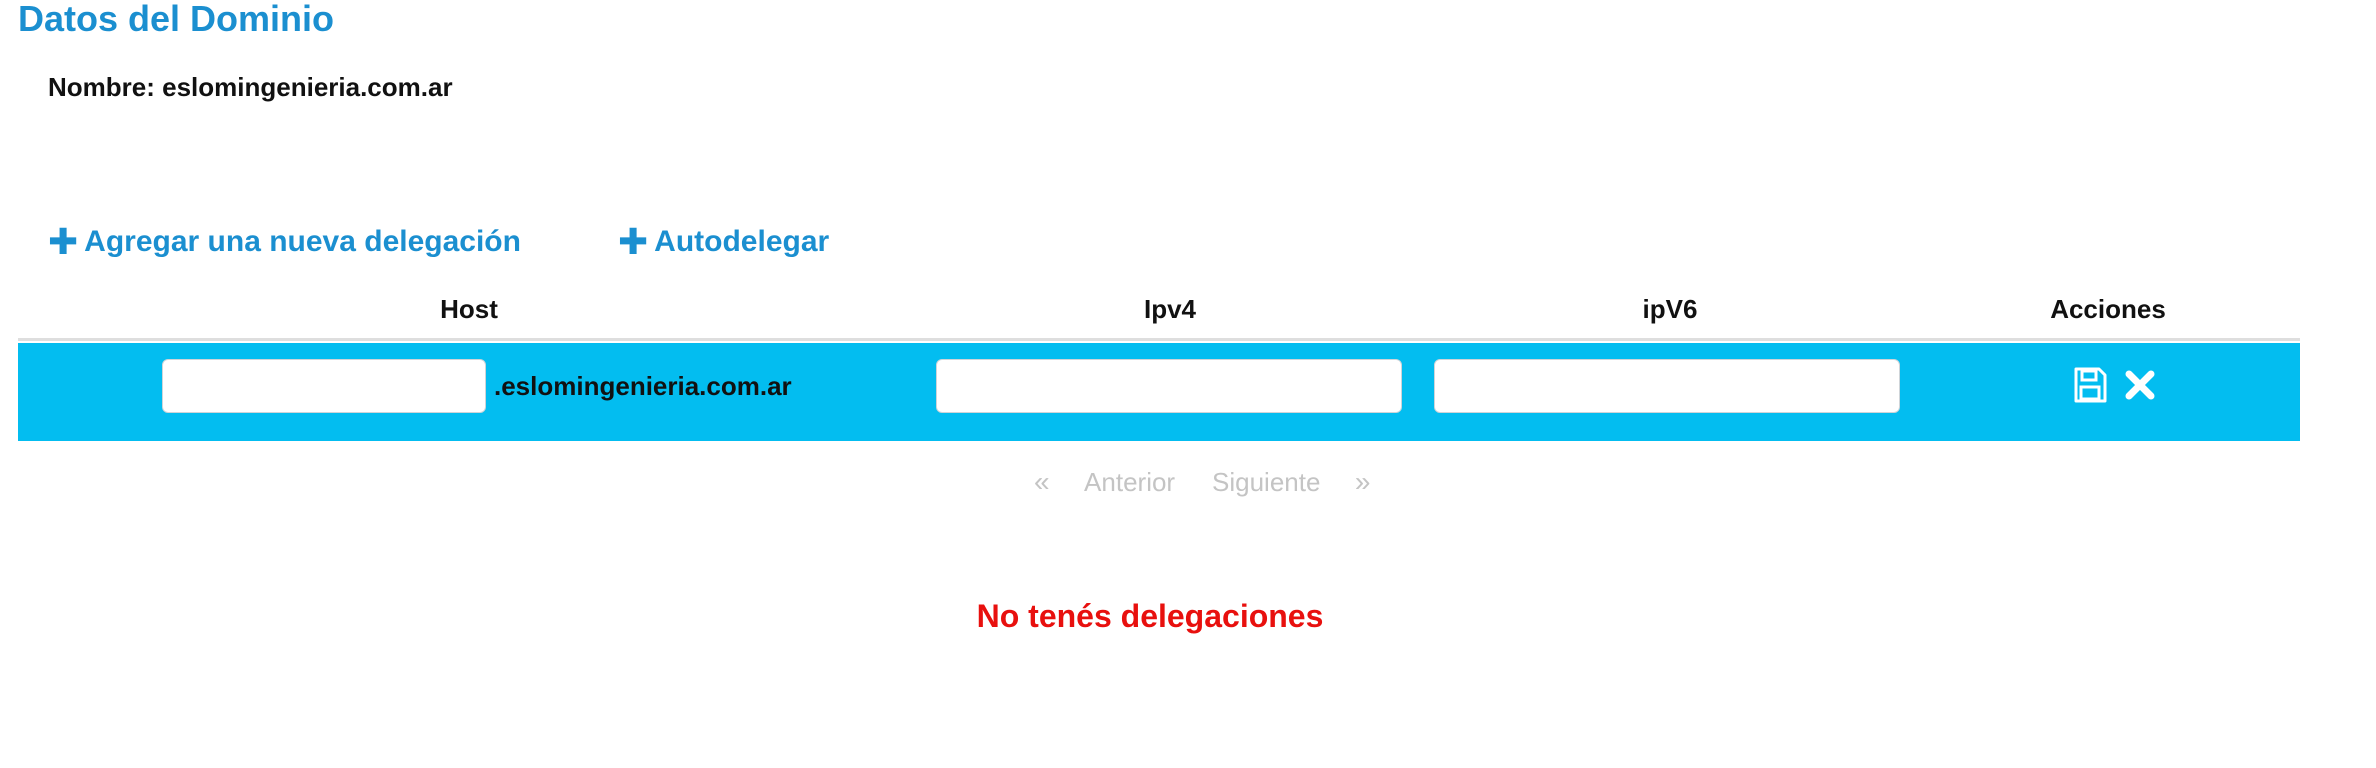 The image size is (2376, 768). Describe the element at coordinates (1130, 482) in the screenshot. I see `prev-label: Anterior` at that location.